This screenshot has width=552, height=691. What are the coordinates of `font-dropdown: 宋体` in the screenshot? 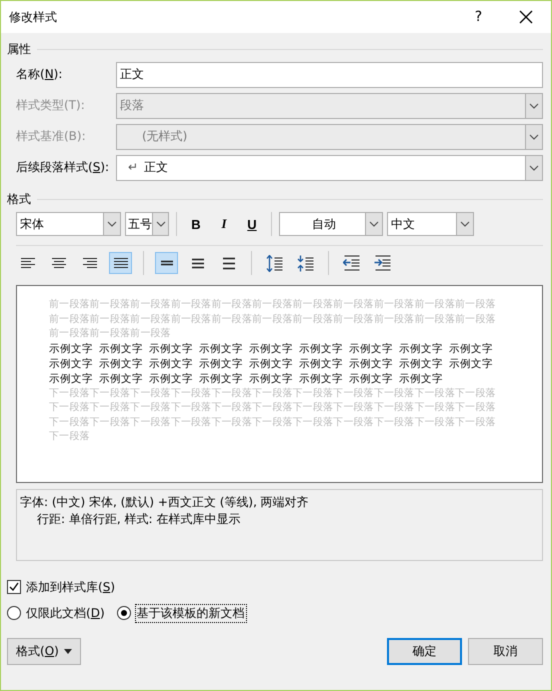 It's located at (68, 224).